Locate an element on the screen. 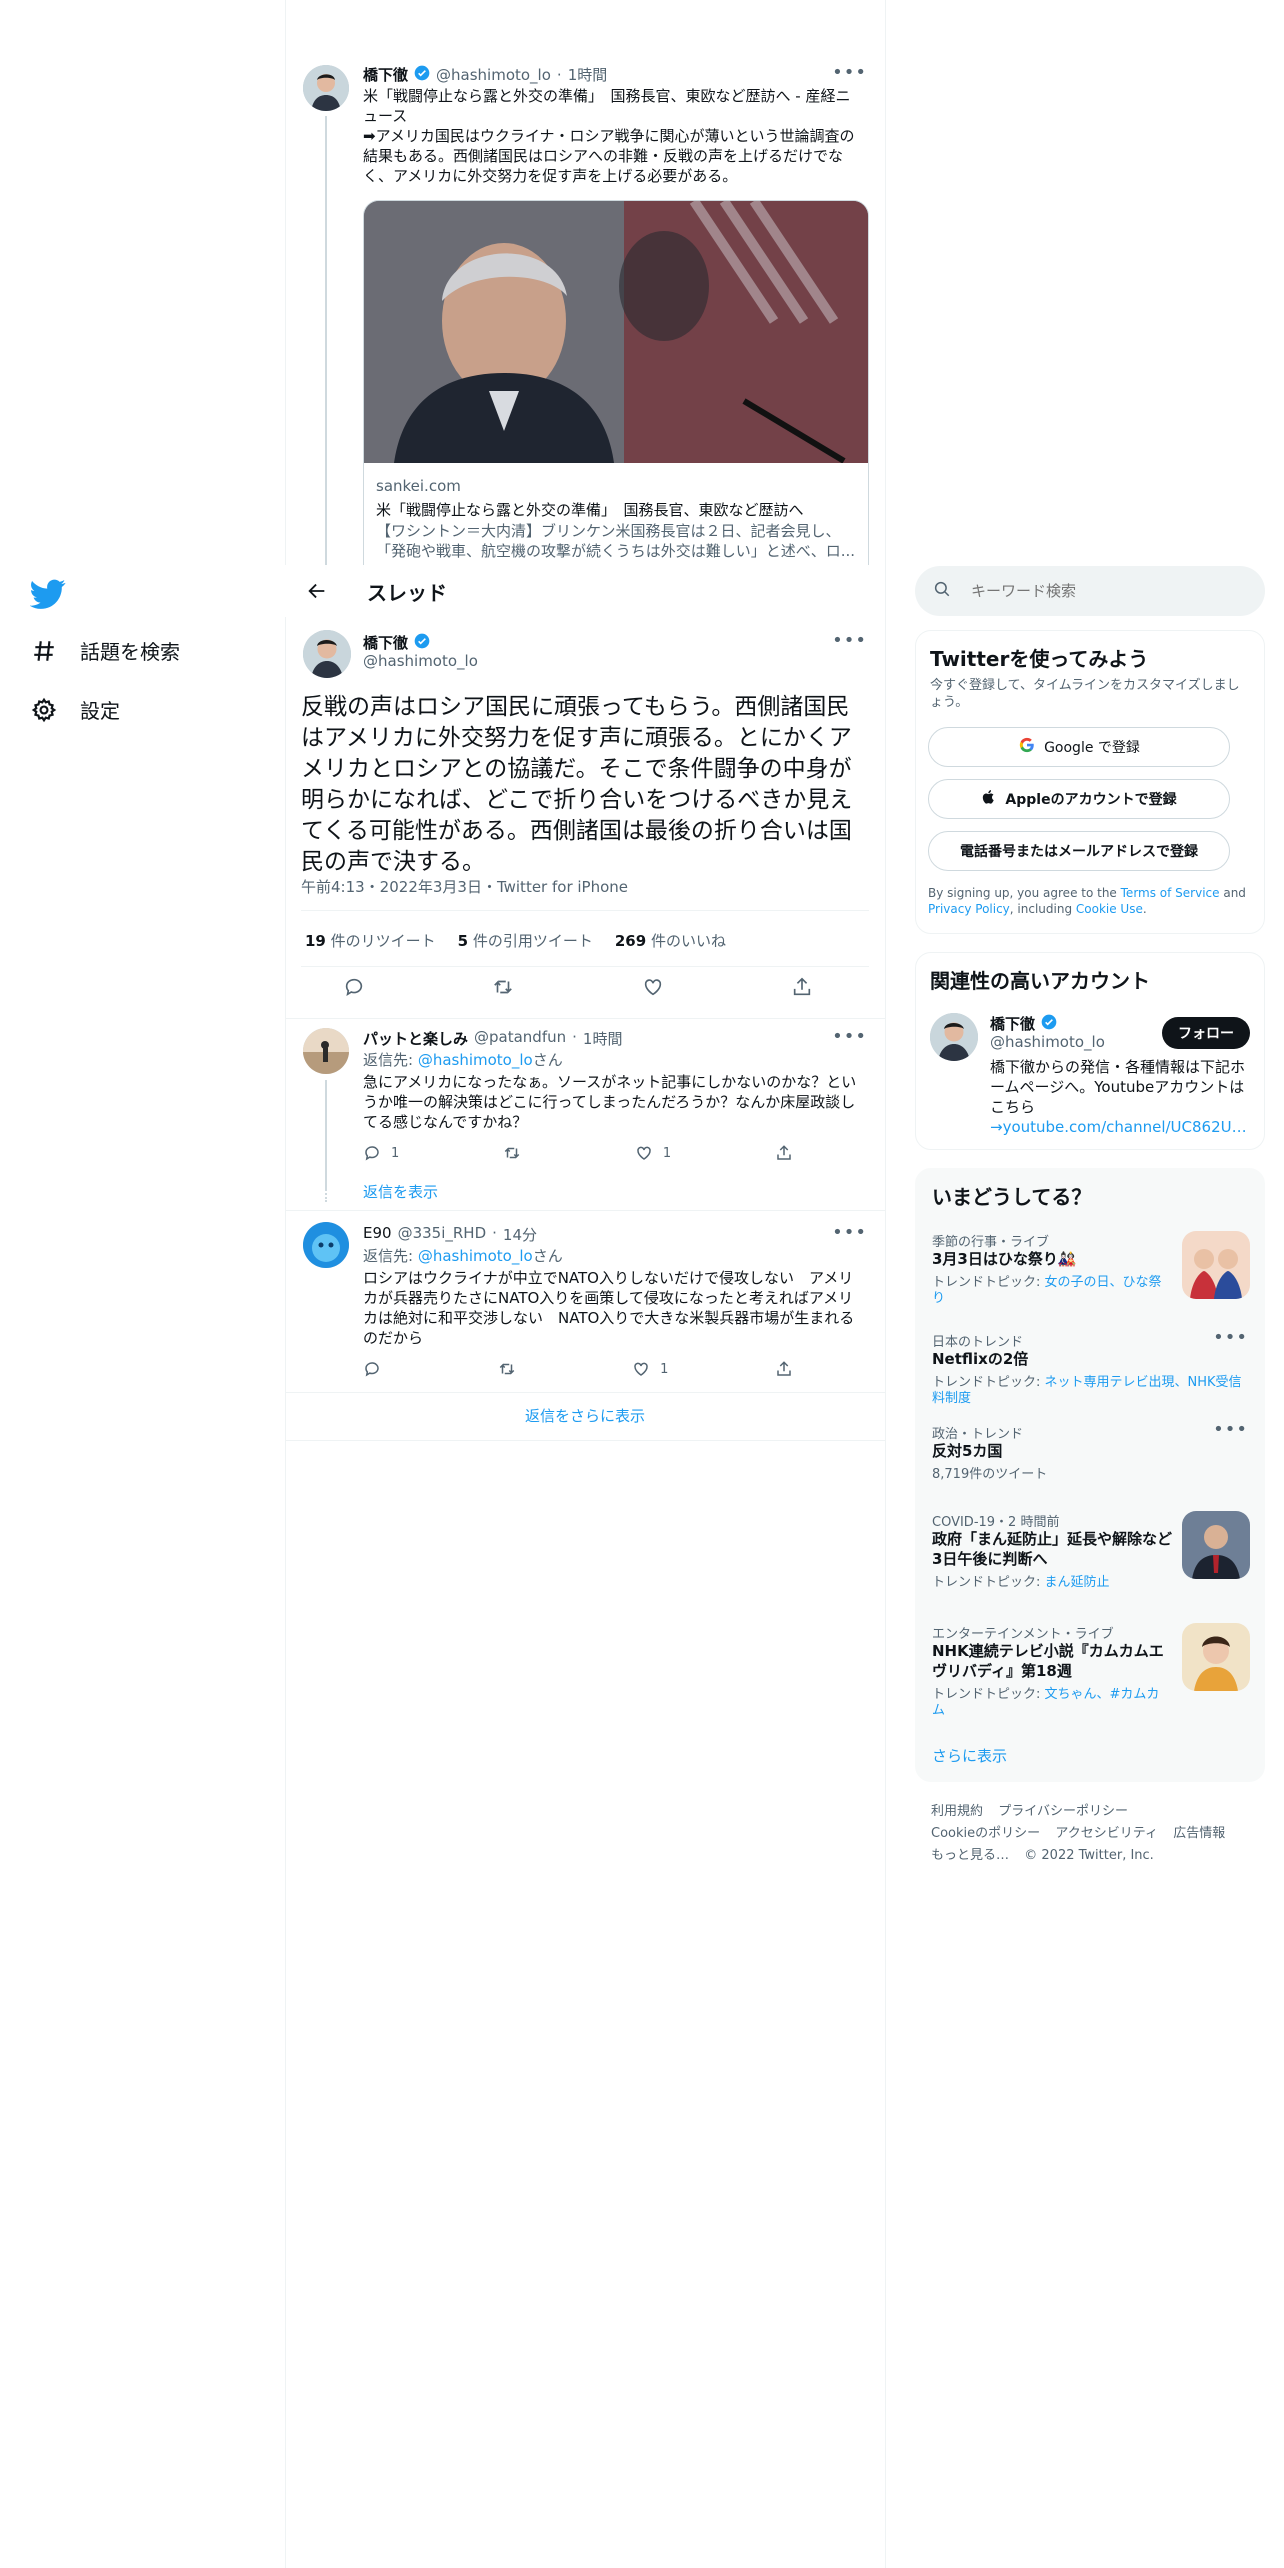  nav-explore: 話題を検索 is located at coordinates (105, 650).